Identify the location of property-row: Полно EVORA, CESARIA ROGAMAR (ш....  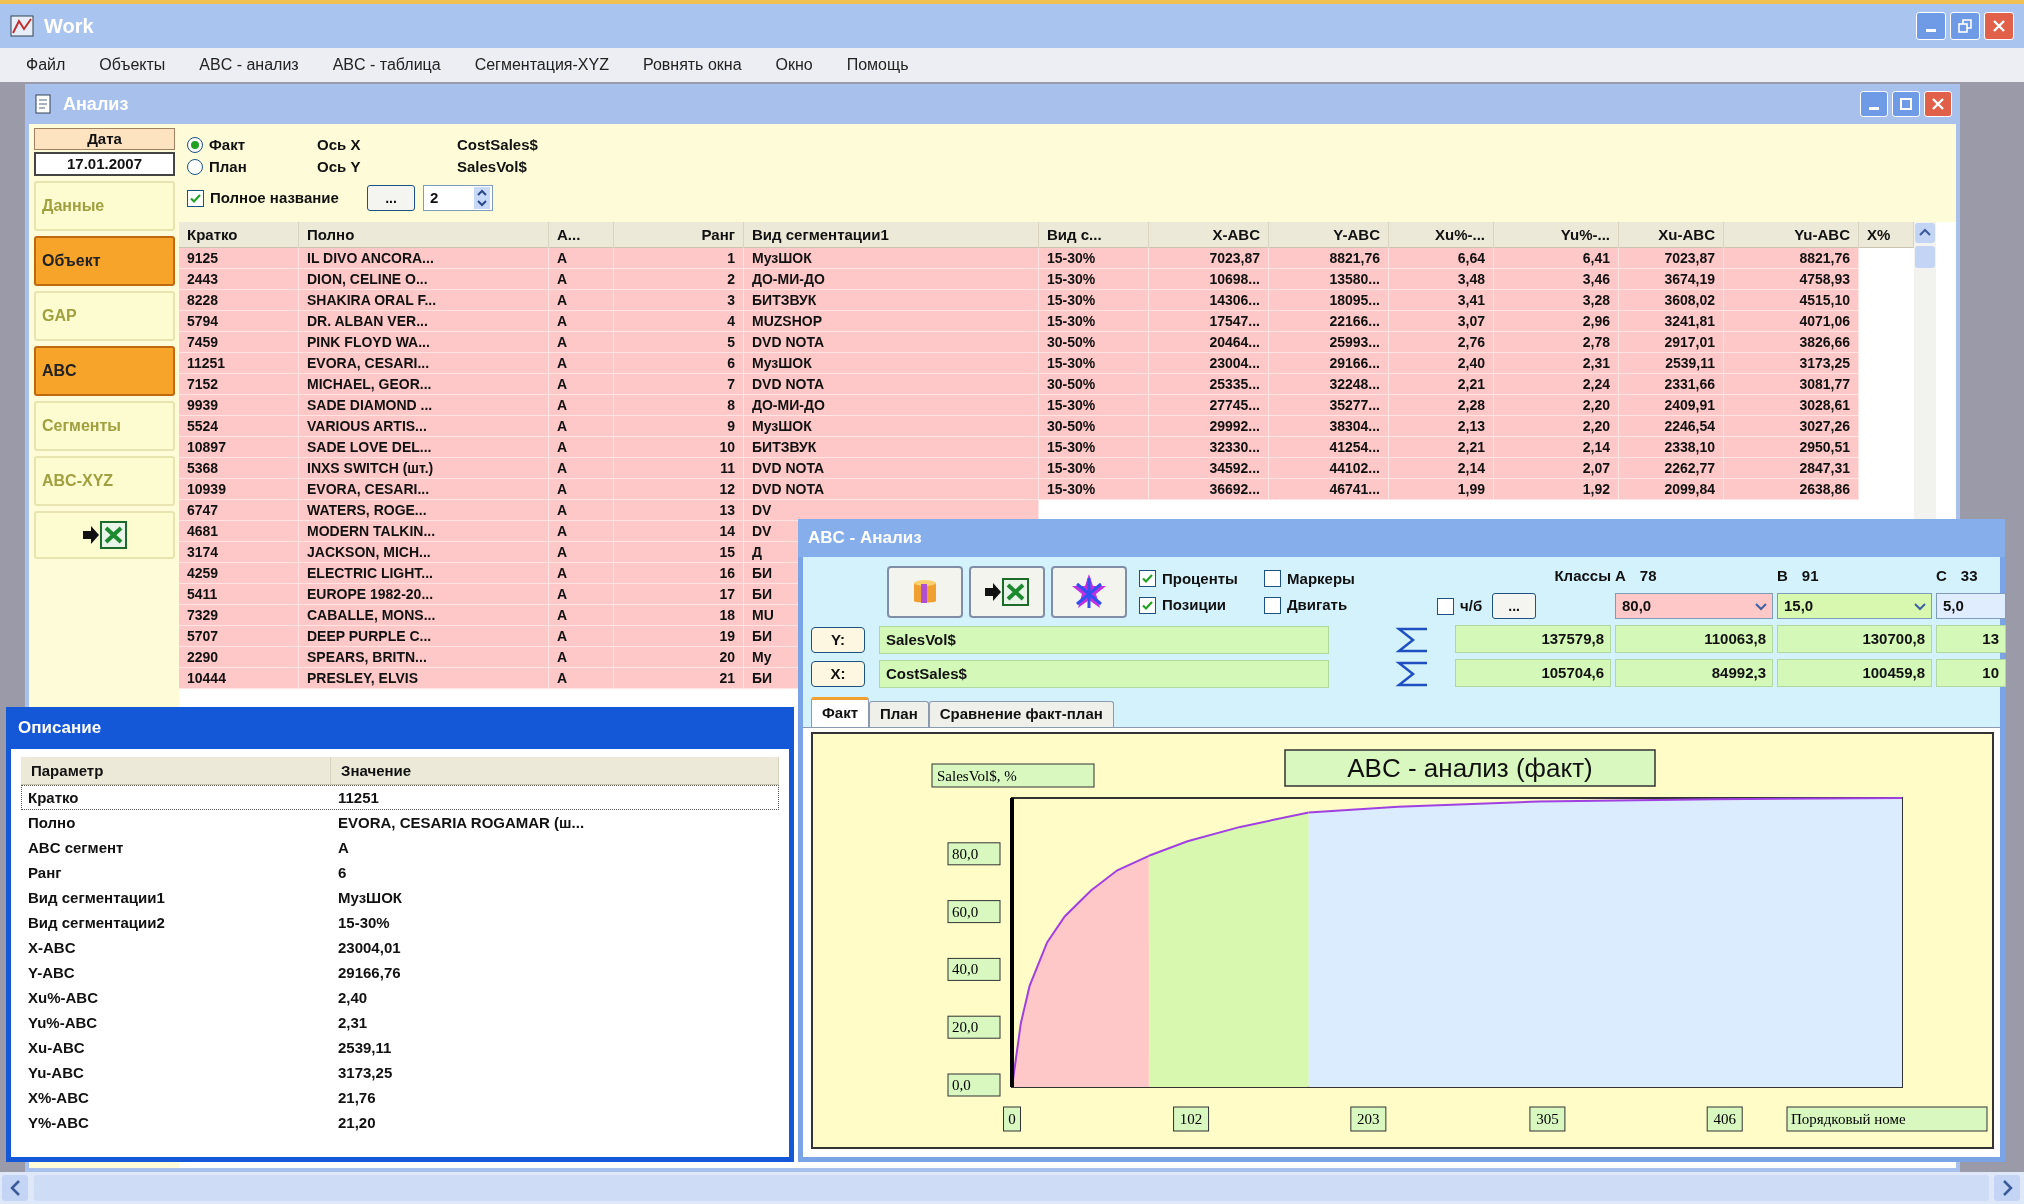
(400, 822).